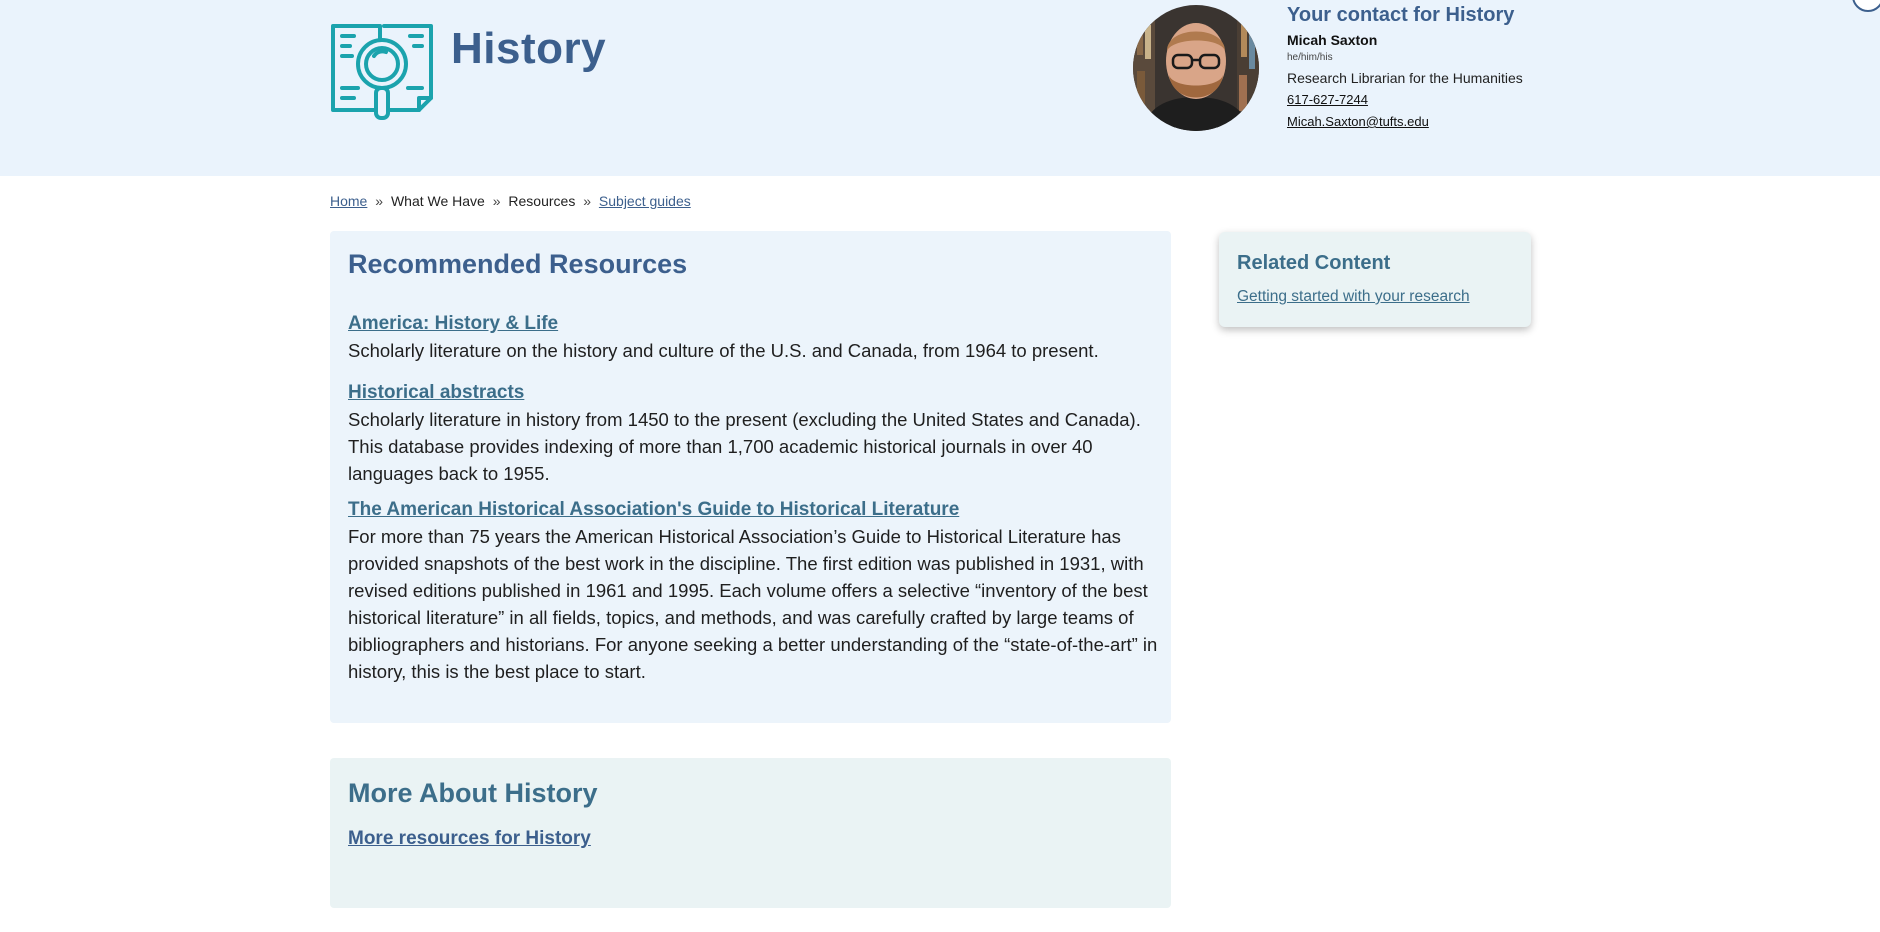 This screenshot has height=932, width=1880. Describe the element at coordinates (1332, 40) in the screenshot. I see `contact-name: Micah Saxton` at that location.